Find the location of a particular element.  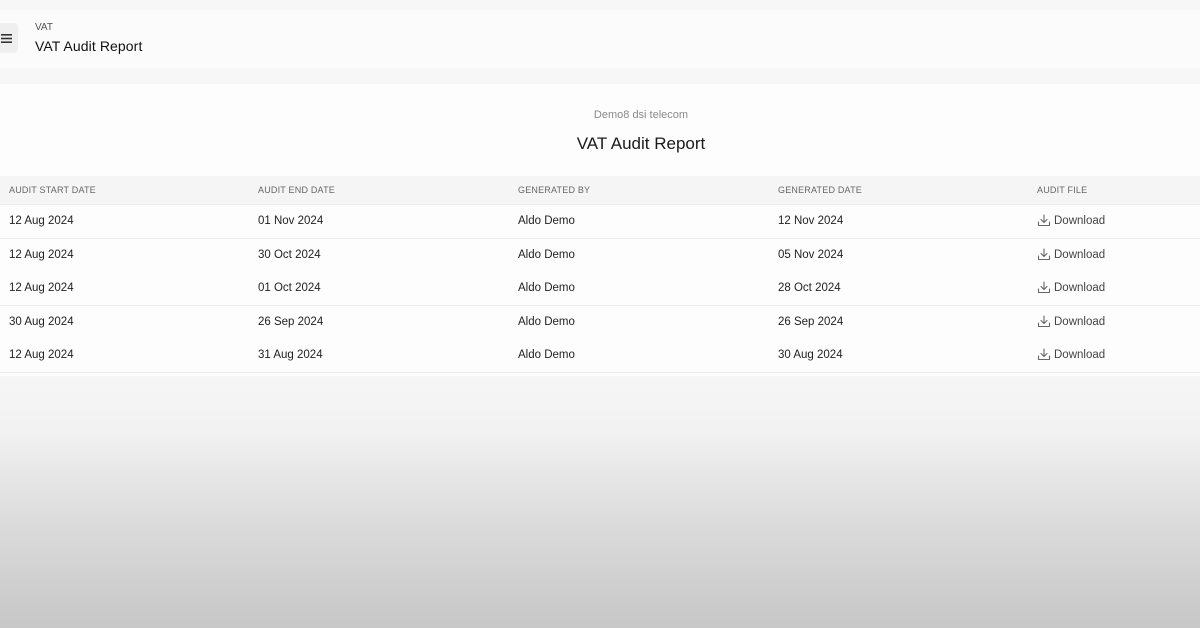

column-header-audit-file: AUDIT FILE is located at coordinates (1062, 190).